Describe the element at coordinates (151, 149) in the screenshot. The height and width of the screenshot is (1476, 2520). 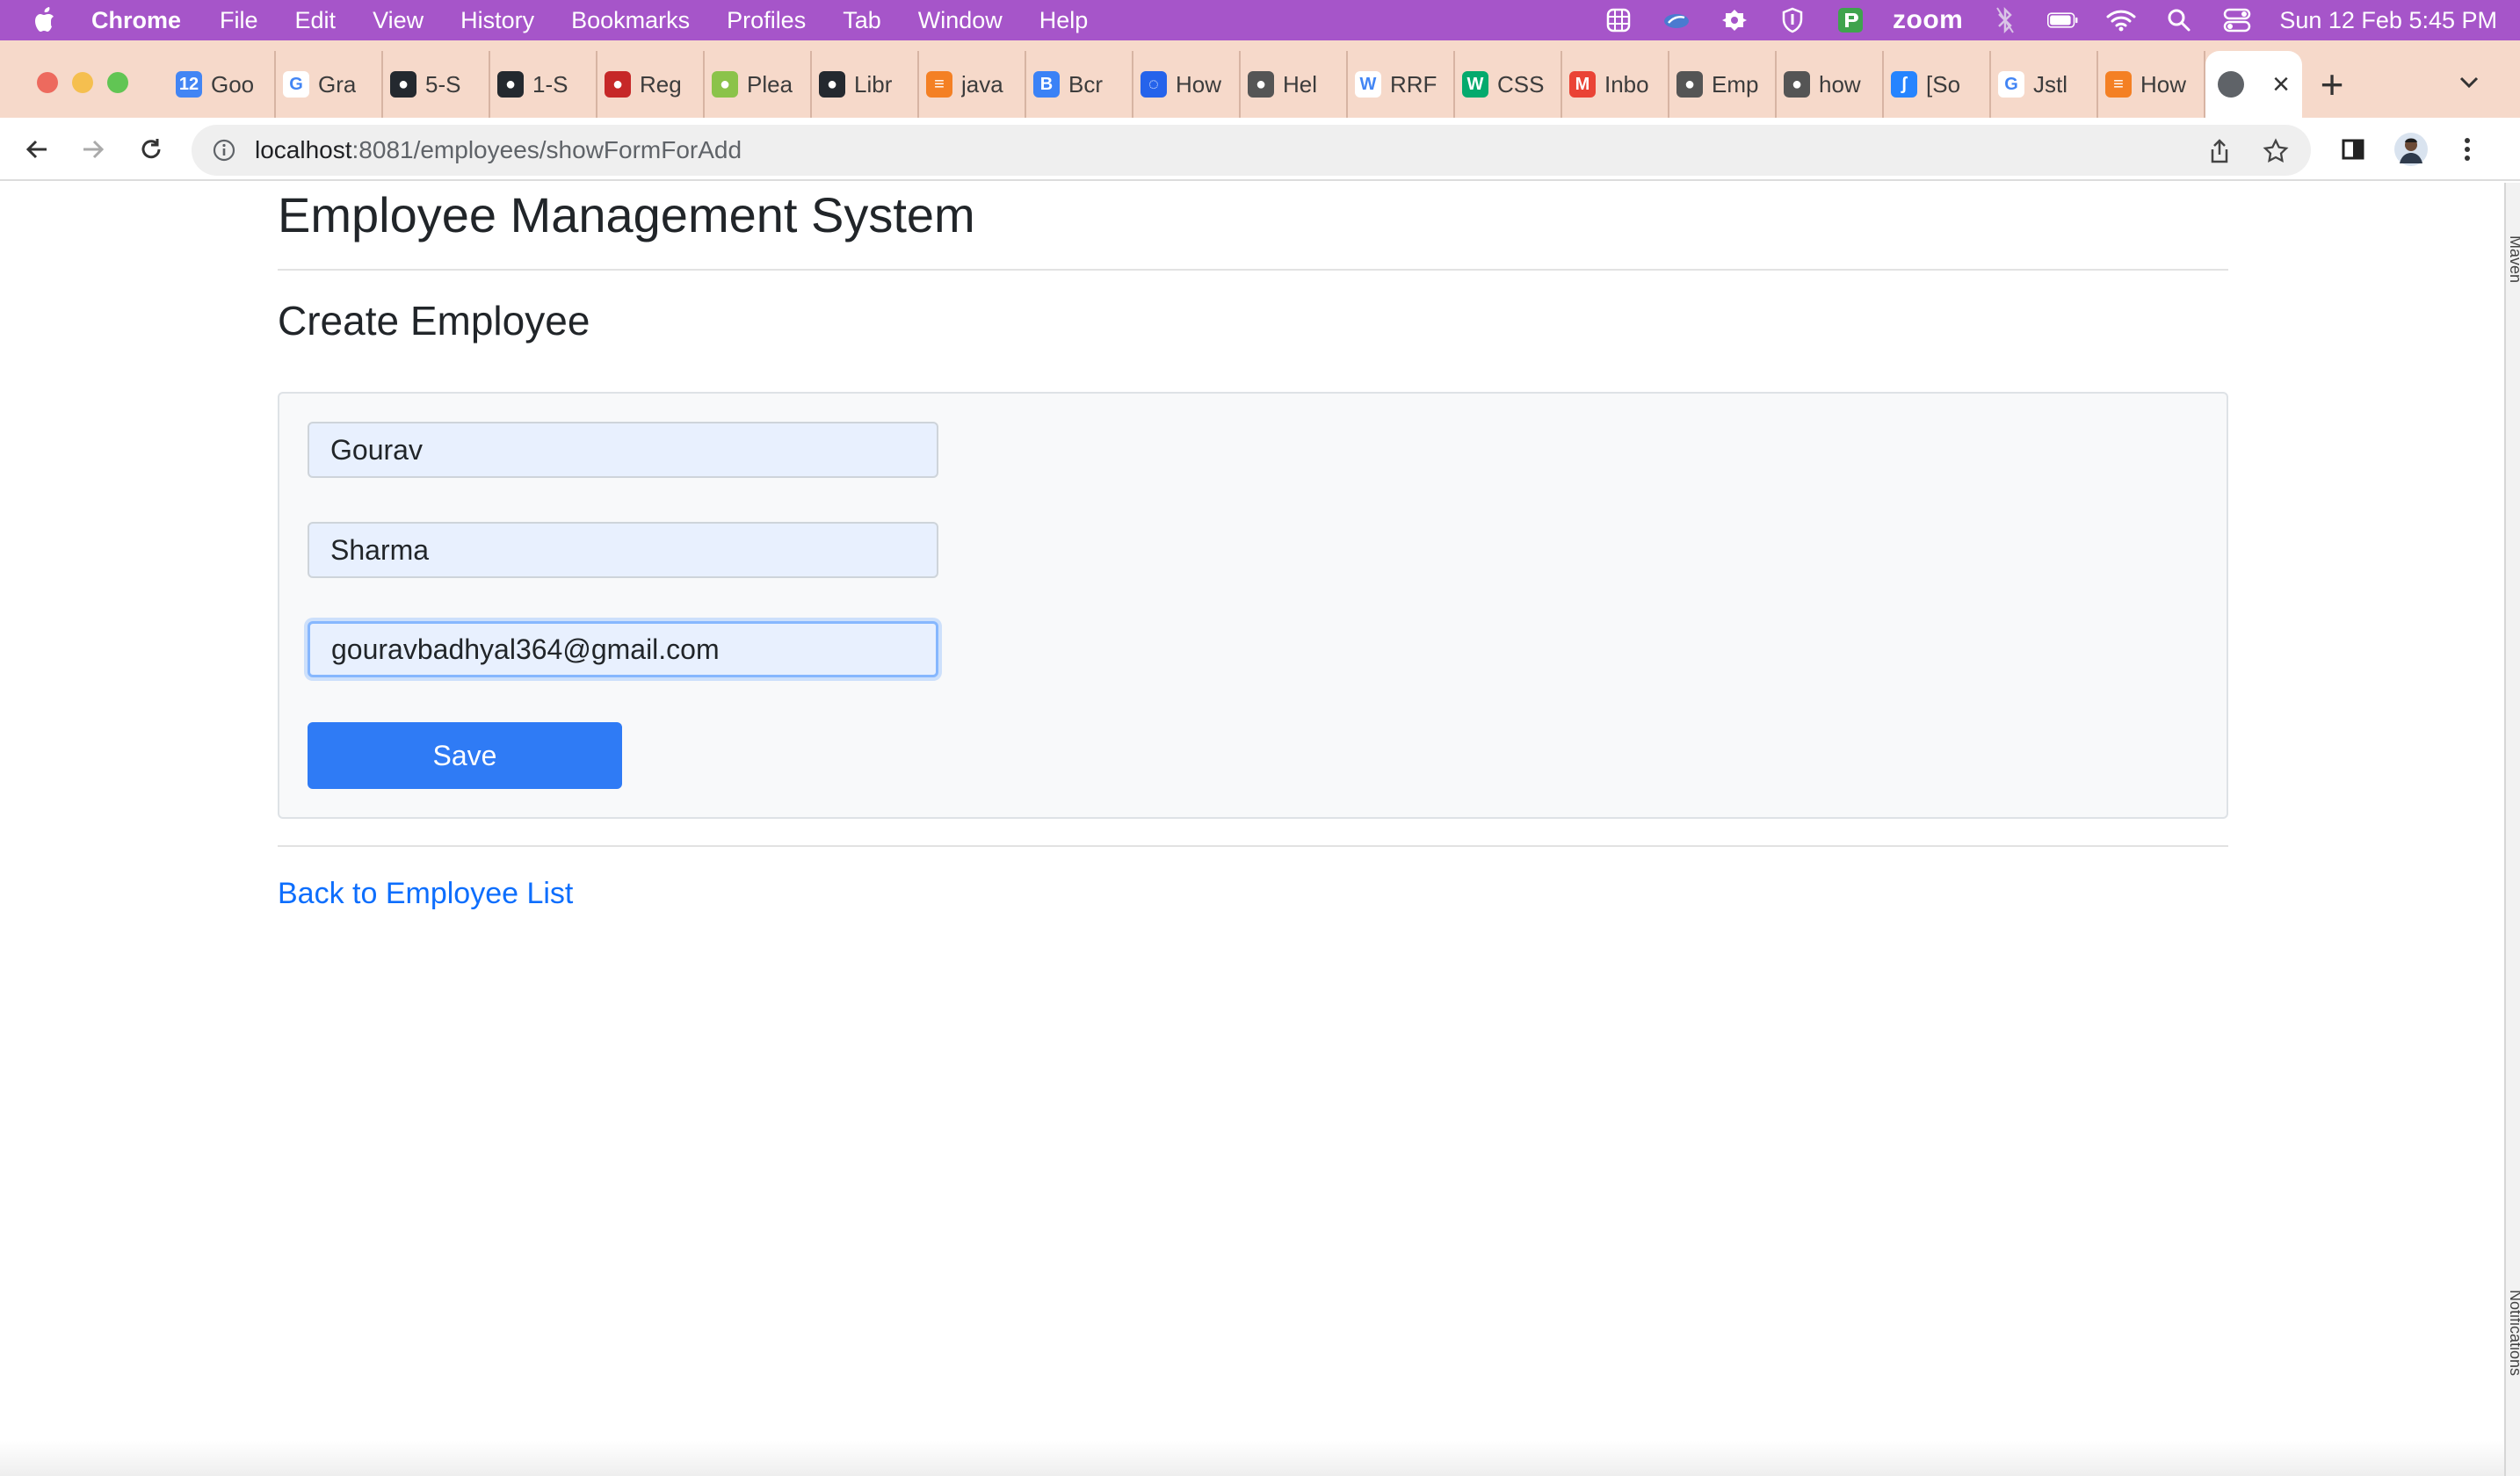
I see `reload-icon` at that location.